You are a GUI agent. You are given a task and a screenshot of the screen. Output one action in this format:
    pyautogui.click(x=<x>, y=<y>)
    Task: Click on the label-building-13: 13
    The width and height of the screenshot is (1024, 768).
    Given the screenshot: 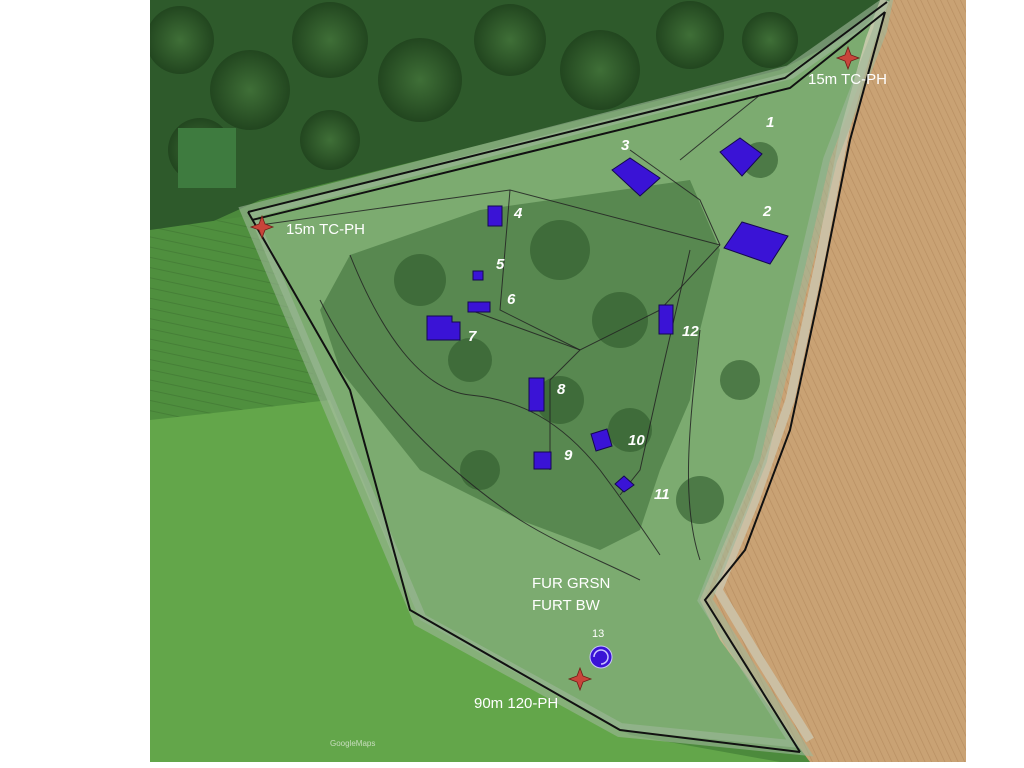 What is the action you would take?
    pyautogui.click(x=598, y=634)
    